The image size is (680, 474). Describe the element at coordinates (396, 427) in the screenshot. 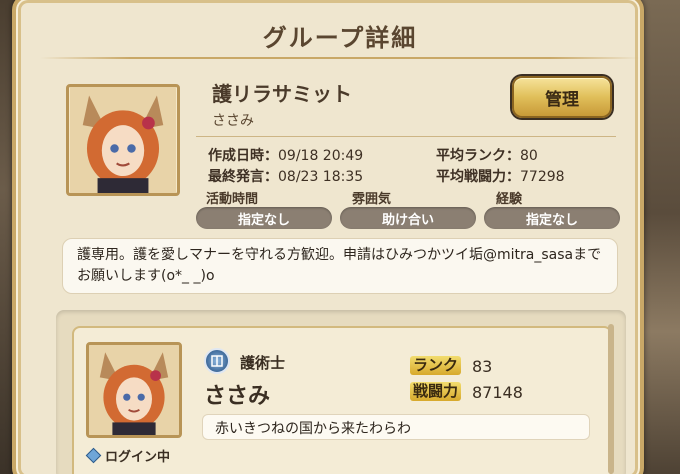

I see `member-comment: 赤いきつねの国から来たわらわ` at that location.